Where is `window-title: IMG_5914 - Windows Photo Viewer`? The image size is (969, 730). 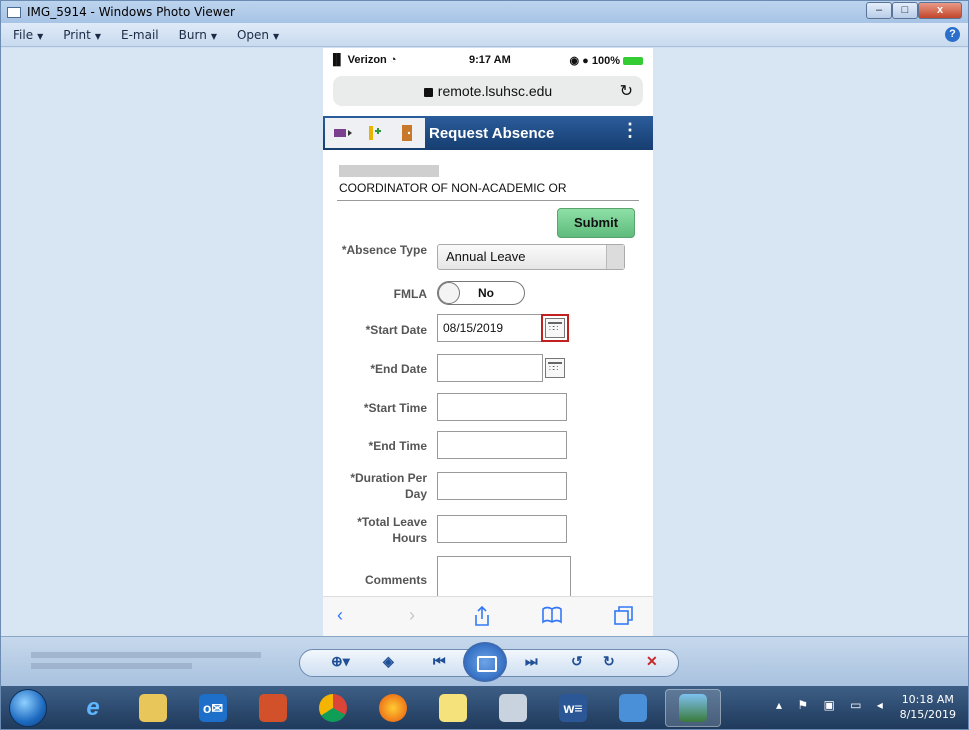 window-title: IMG_5914 - Windows Photo Viewer is located at coordinates (131, 12).